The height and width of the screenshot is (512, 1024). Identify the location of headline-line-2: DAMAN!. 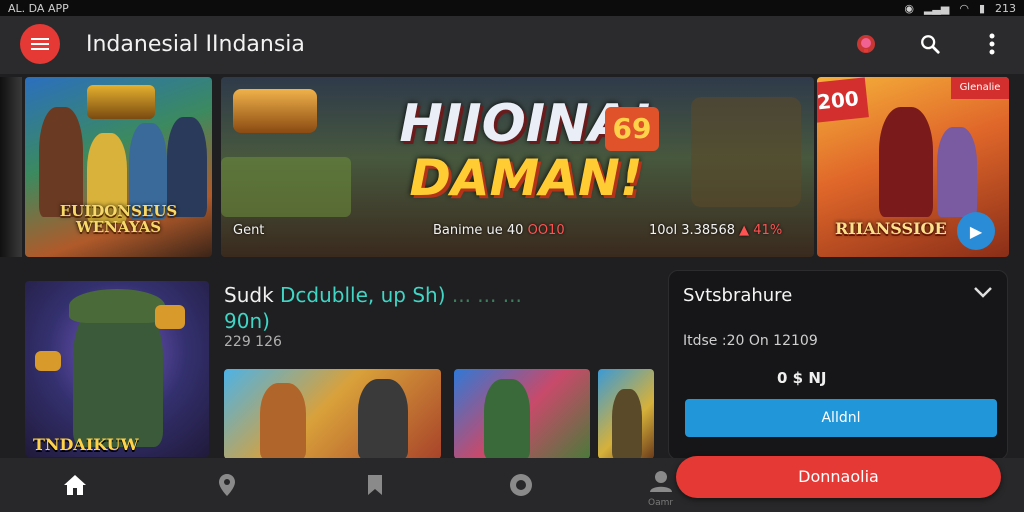
(526, 178).